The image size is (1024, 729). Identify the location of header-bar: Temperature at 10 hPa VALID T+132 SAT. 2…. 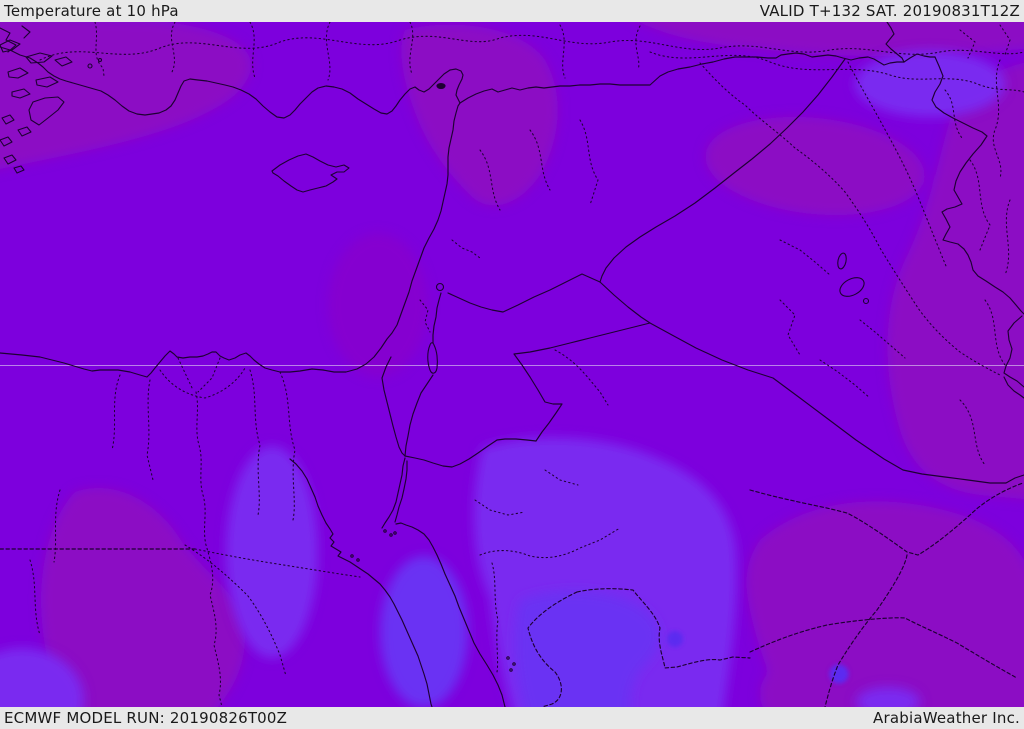
(512, 11).